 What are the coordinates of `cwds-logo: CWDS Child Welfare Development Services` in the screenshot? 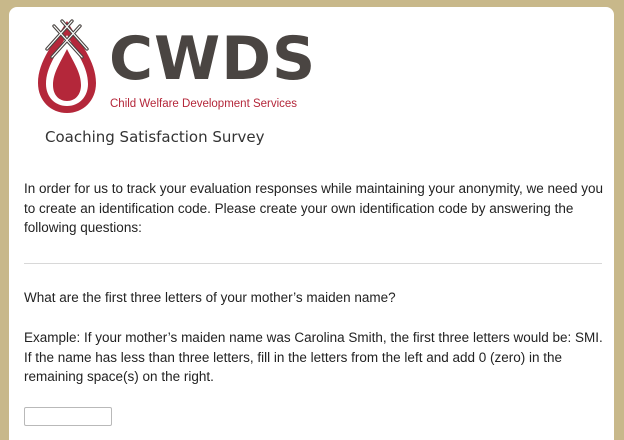 It's located at (182, 67).